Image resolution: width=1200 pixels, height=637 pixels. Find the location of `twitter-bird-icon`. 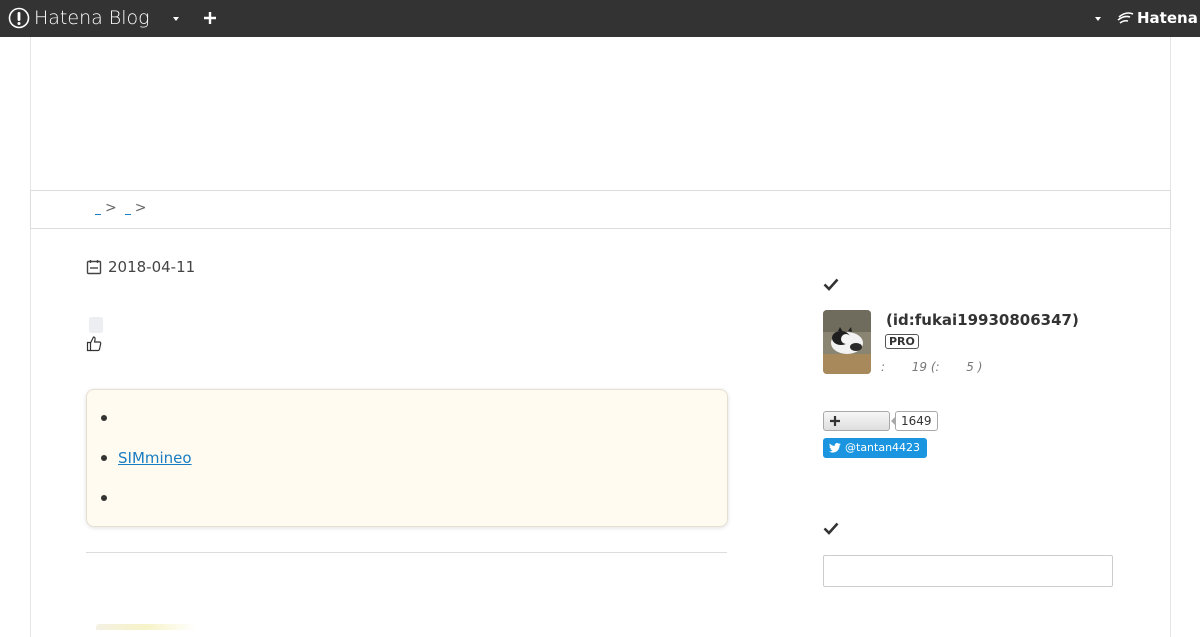

twitter-bird-icon is located at coordinates (835, 448).